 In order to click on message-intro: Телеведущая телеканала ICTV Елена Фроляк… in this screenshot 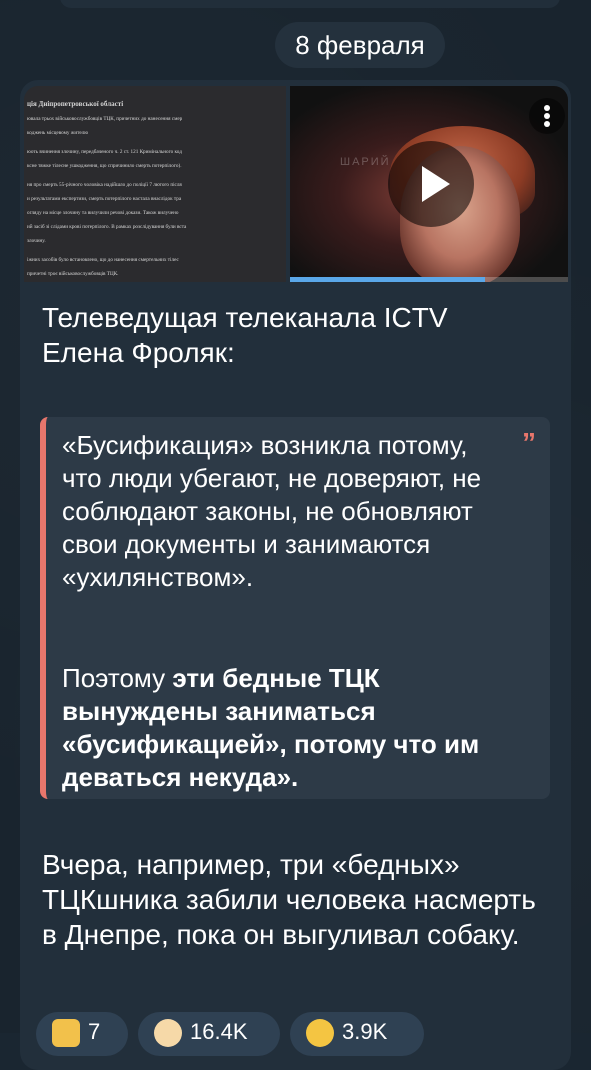, I will do `click(292, 335)`.